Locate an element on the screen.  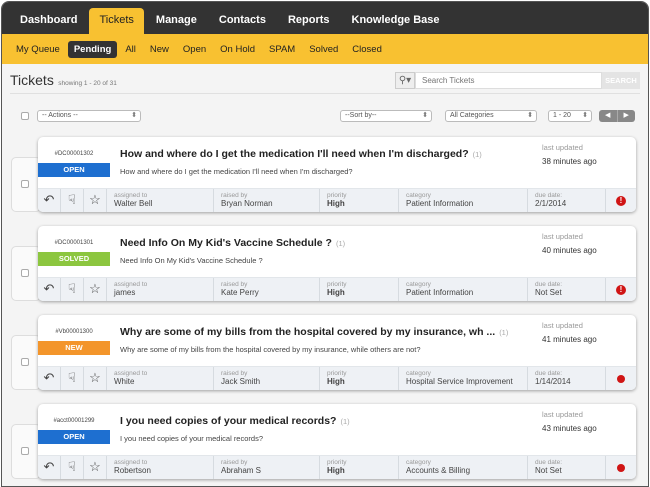
page-title: Tickets is located at coordinates (32, 80).